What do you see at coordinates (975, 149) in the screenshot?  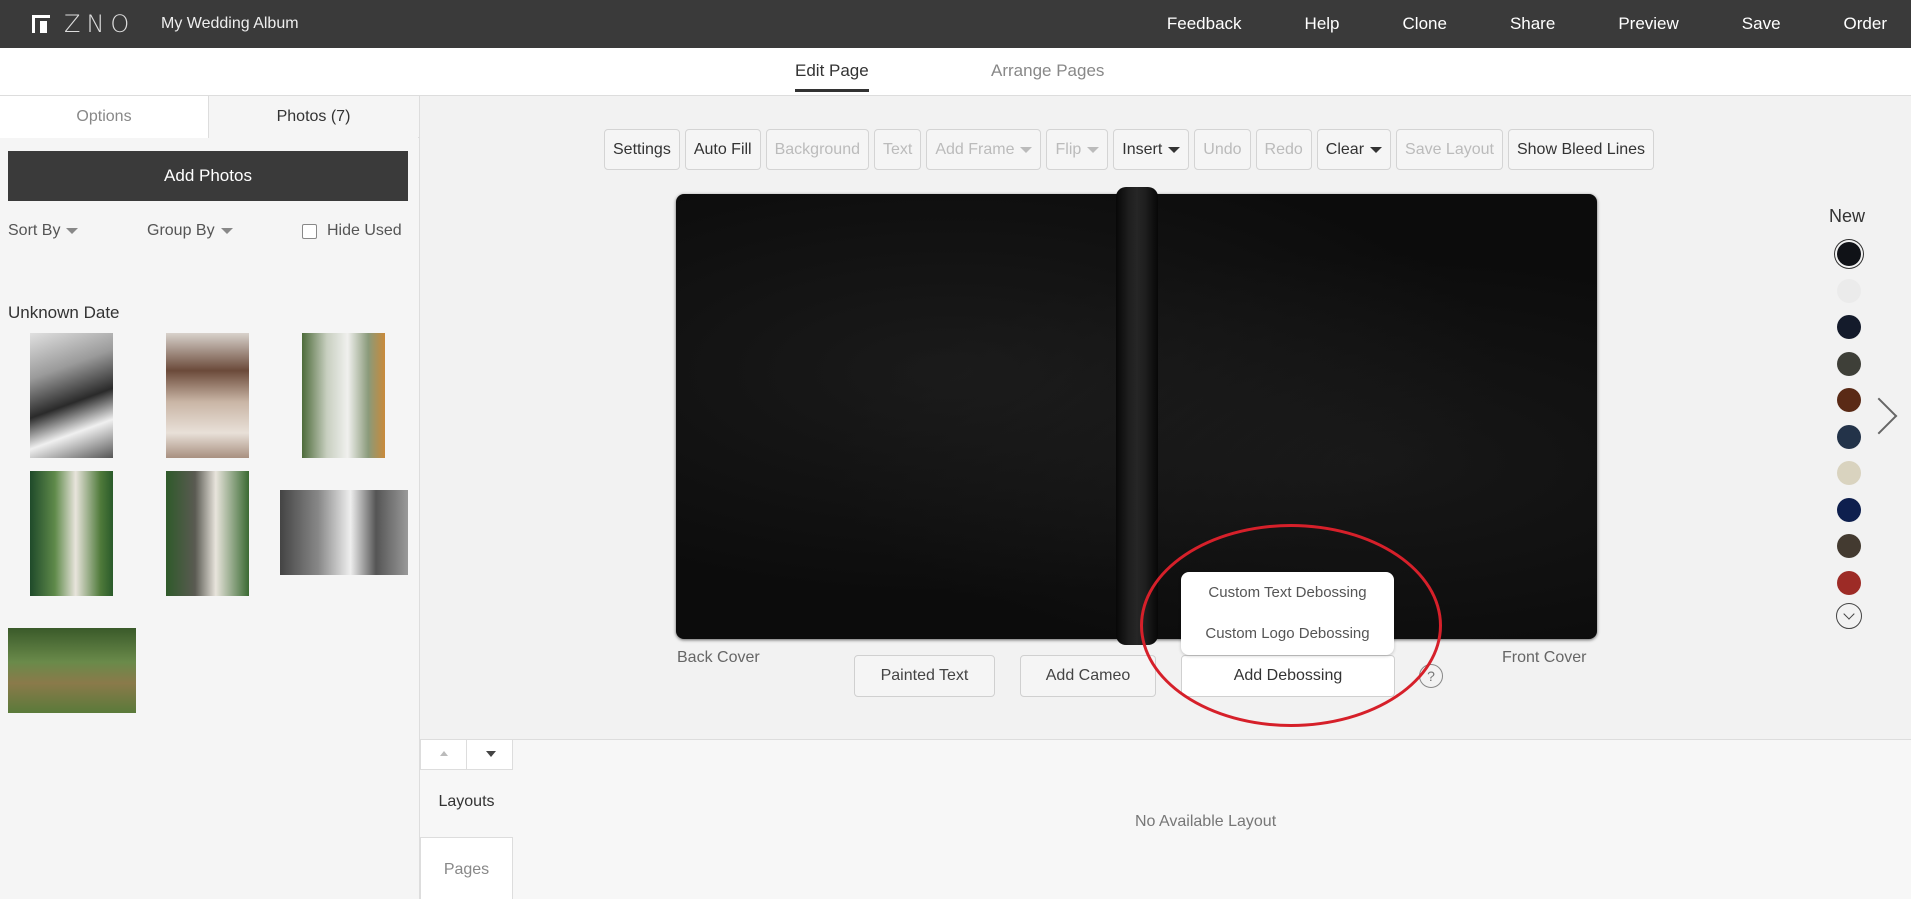 I see `add-frame-label: Add Frame` at bounding box center [975, 149].